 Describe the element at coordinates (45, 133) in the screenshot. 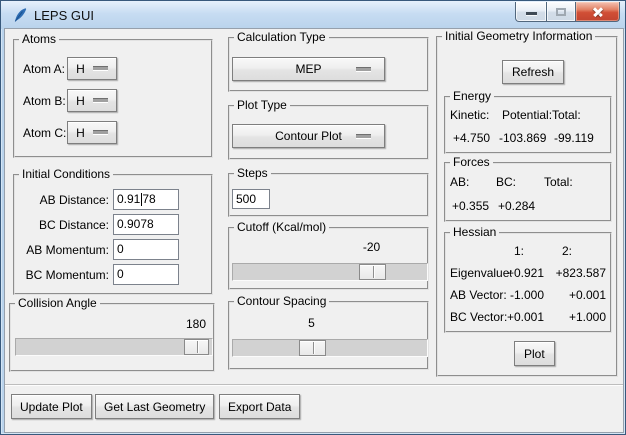

I see `atom-c-label: Atom C:` at that location.